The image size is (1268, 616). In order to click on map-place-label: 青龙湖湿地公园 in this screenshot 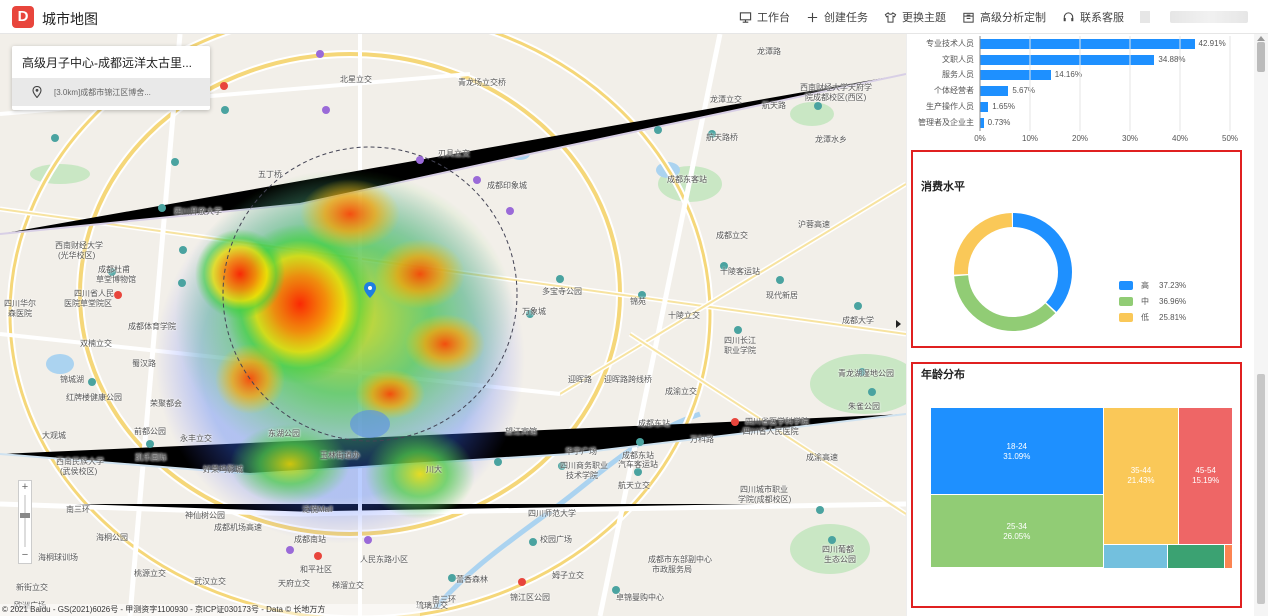, I will do `click(866, 373)`.